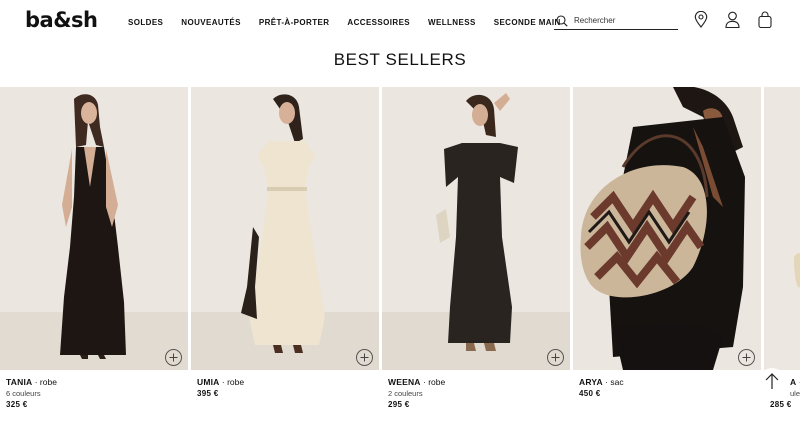 The image size is (800, 424). I want to click on product-price: 285 €, so click(781, 404).